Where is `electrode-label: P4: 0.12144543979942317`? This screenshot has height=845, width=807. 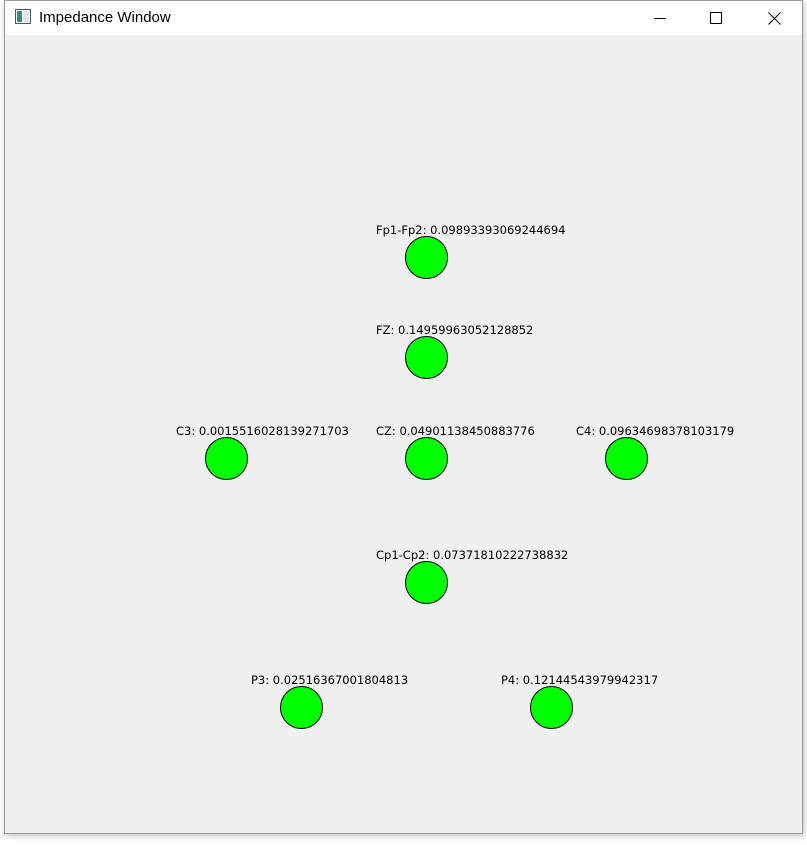 electrode-label: P4: 0.12144543979942317 is located at coordinates (580, 680).